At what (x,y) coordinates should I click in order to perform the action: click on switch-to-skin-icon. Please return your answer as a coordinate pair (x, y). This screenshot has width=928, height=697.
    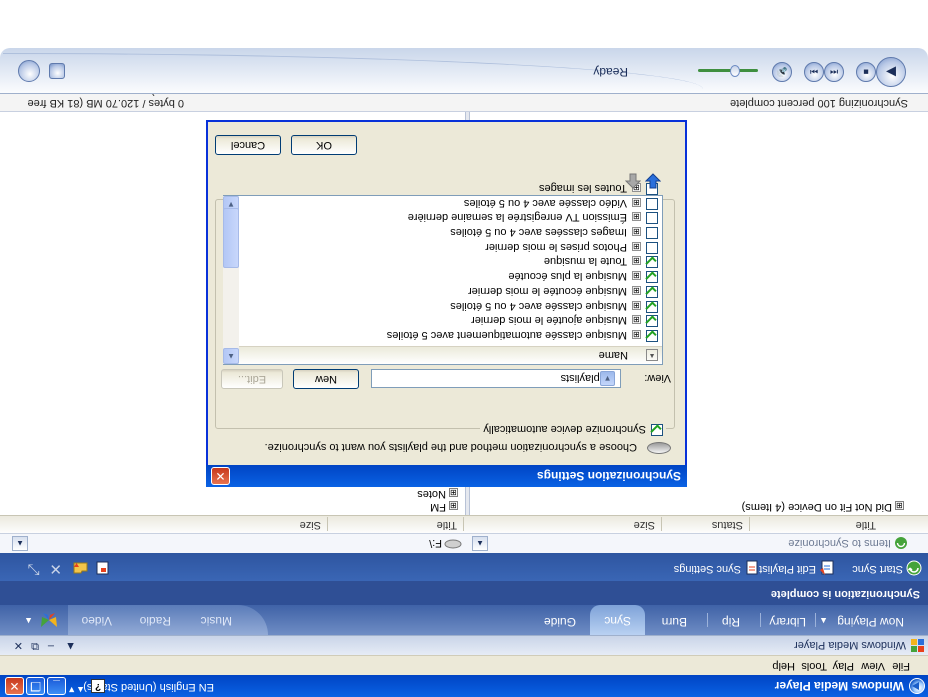
    Looking at the image, I should click on (57, 71).